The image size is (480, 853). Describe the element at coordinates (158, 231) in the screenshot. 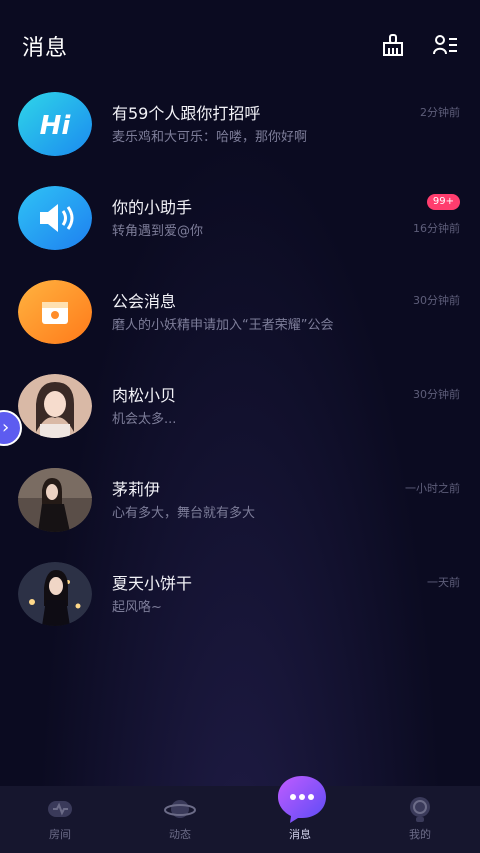

I see `conversation-preview: 转角遇到爱@你` at that location.